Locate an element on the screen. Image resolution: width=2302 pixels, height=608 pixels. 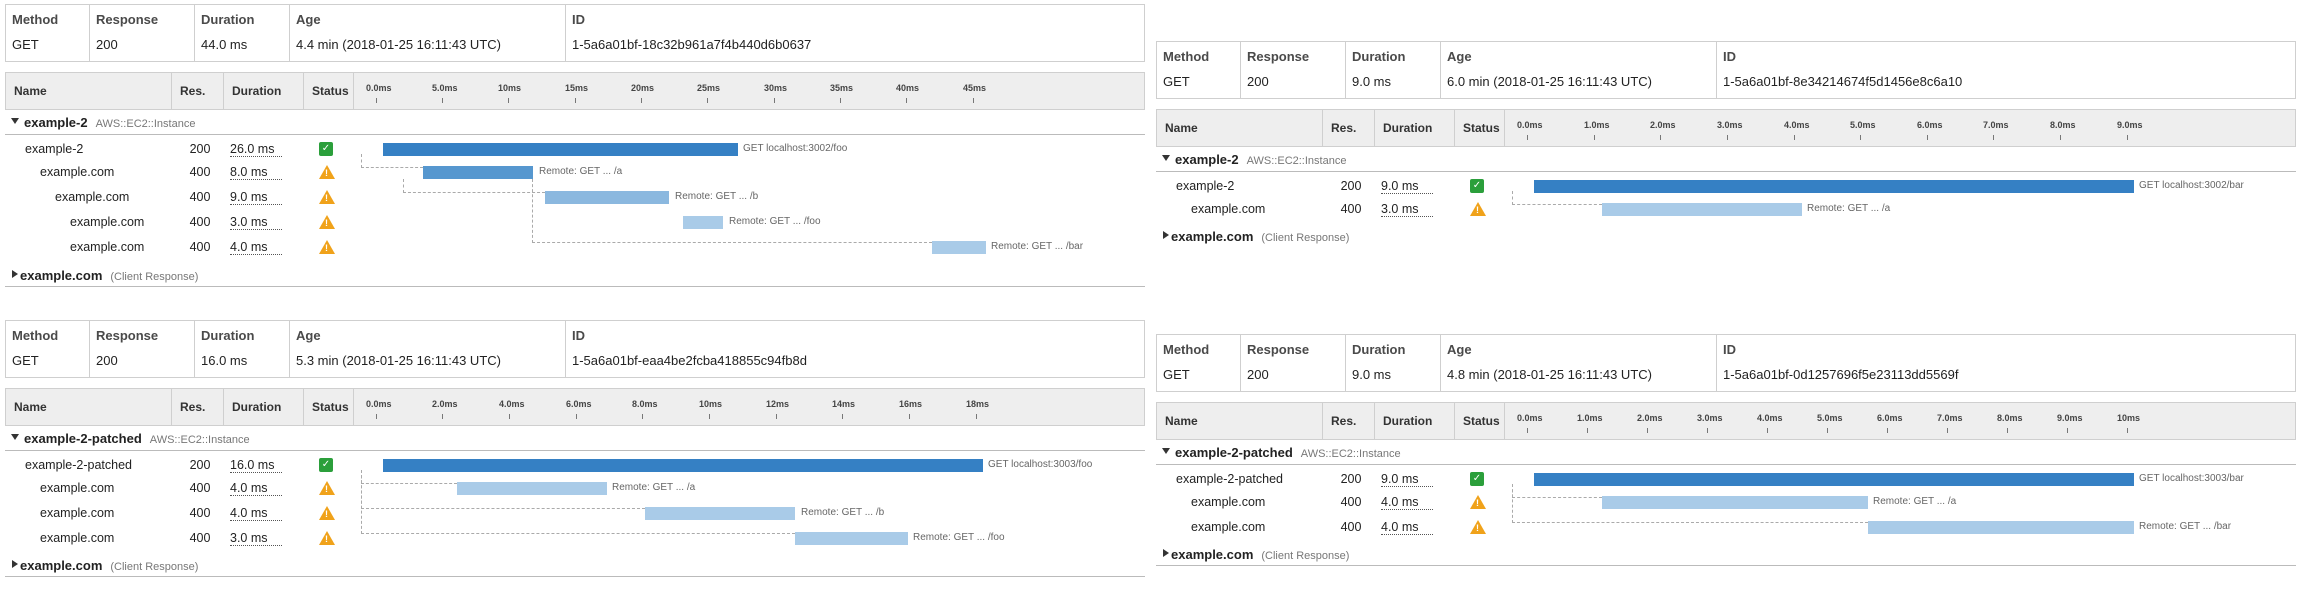
segment-duration: 26.0 ms is located at coordinates (256, 149).